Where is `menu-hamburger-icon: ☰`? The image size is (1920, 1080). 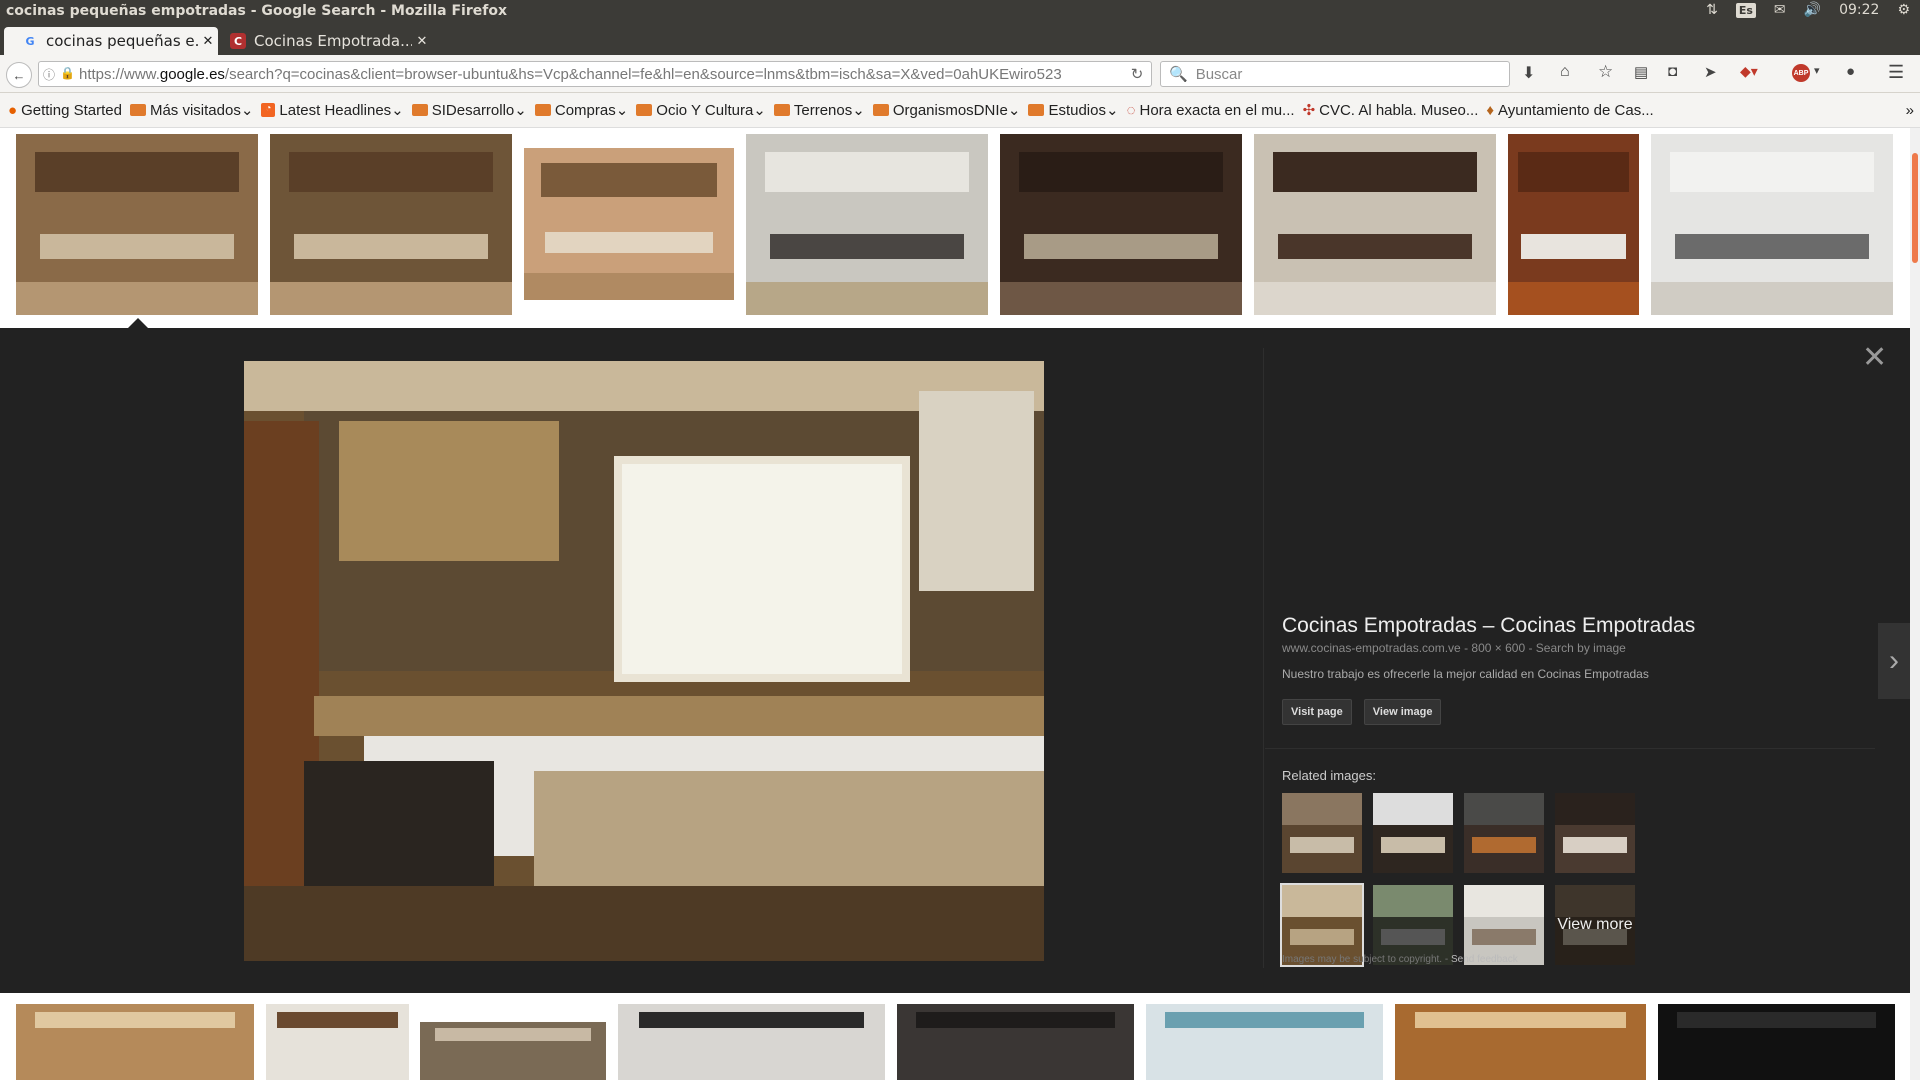 menu-hamburger-icon: ☰ is located at coordinates (1896, 72).